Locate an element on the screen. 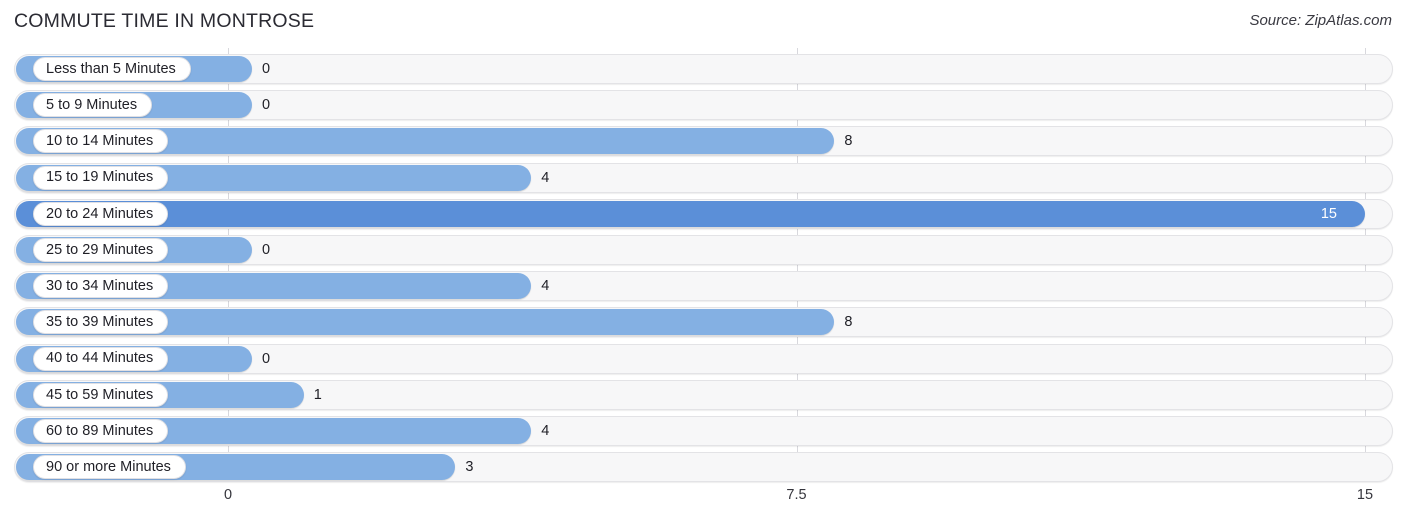  category-label: 40 to 44 Minutes is located at coordinates (101, 358).